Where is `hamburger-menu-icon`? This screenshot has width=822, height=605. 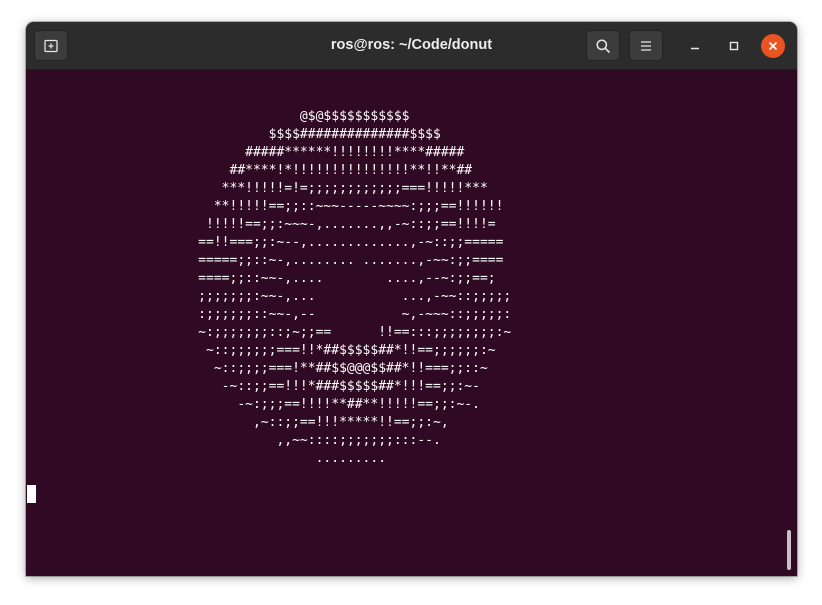
hamburger-menu-icon is located at coordinates (646, 46).